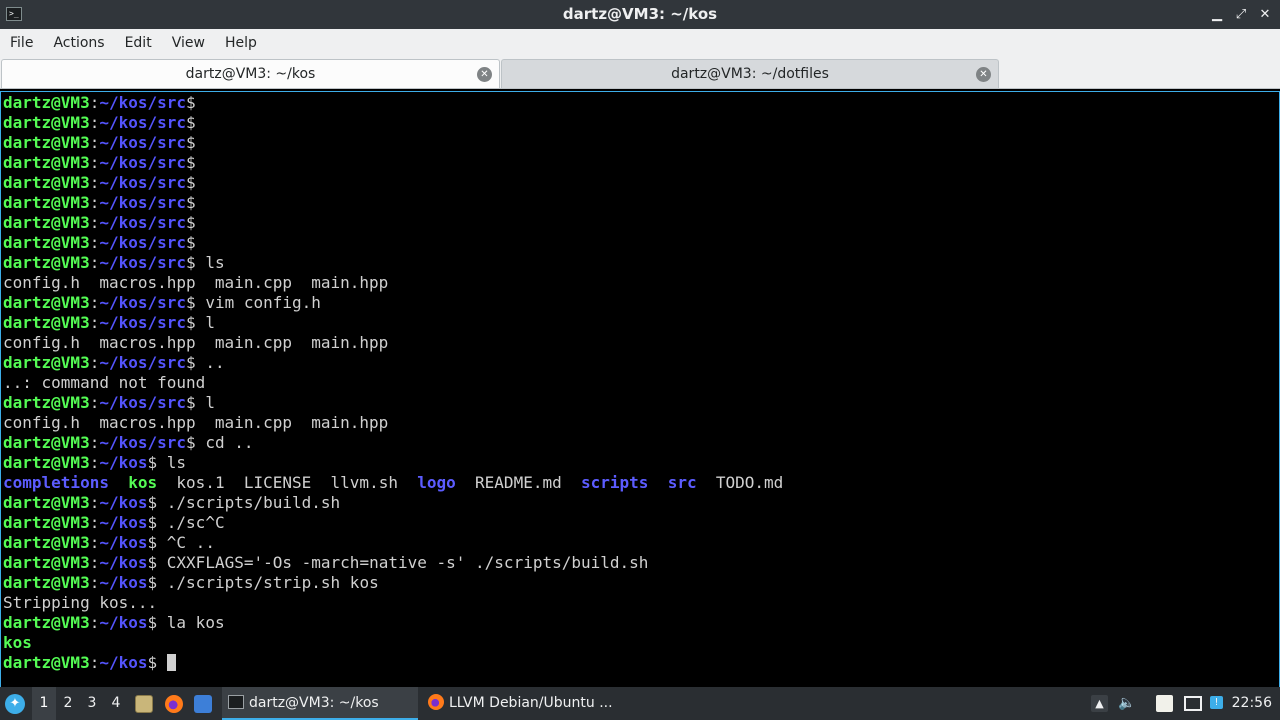  What do you see at coordinates (92, 703) in the screenshot?
I see `workspace-3: 3` at bounding box center [92, 703].